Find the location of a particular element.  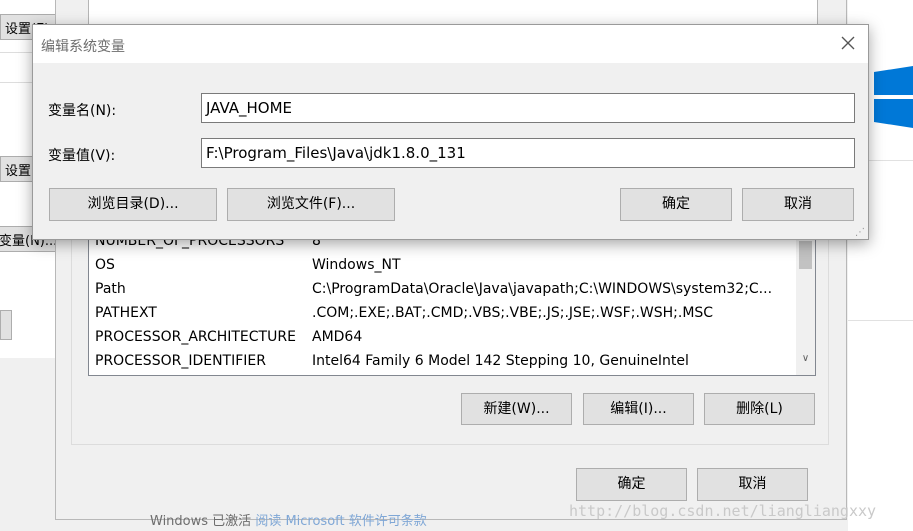

watermark: http://blog.csdn.net/liangliangxxy is located at coordinates (723, 511).